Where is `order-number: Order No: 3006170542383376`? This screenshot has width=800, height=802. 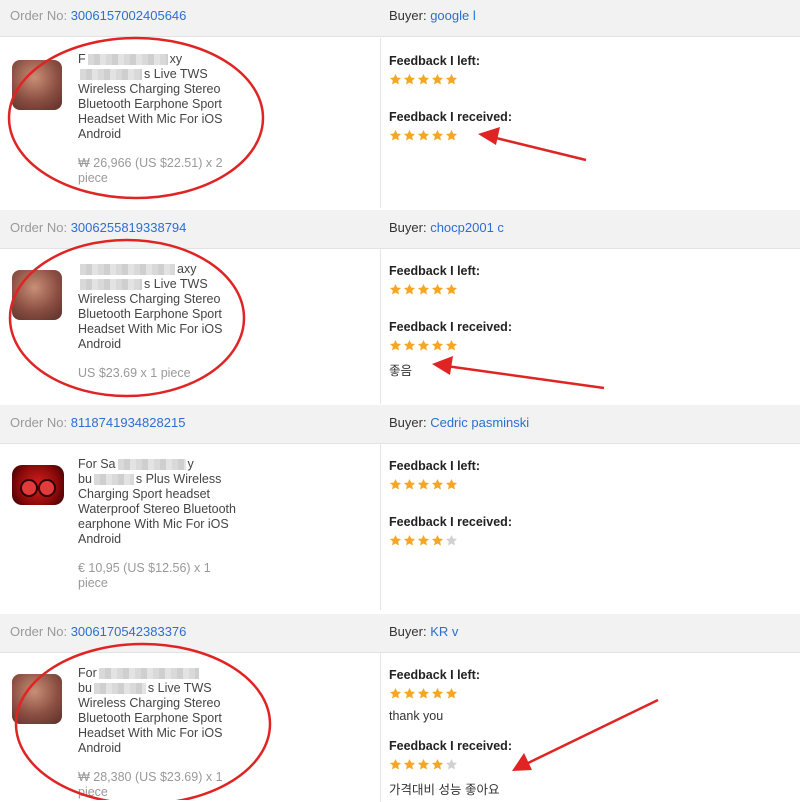
order-number: Order No: 3006170542383376 is located at coordinates (98, 631).